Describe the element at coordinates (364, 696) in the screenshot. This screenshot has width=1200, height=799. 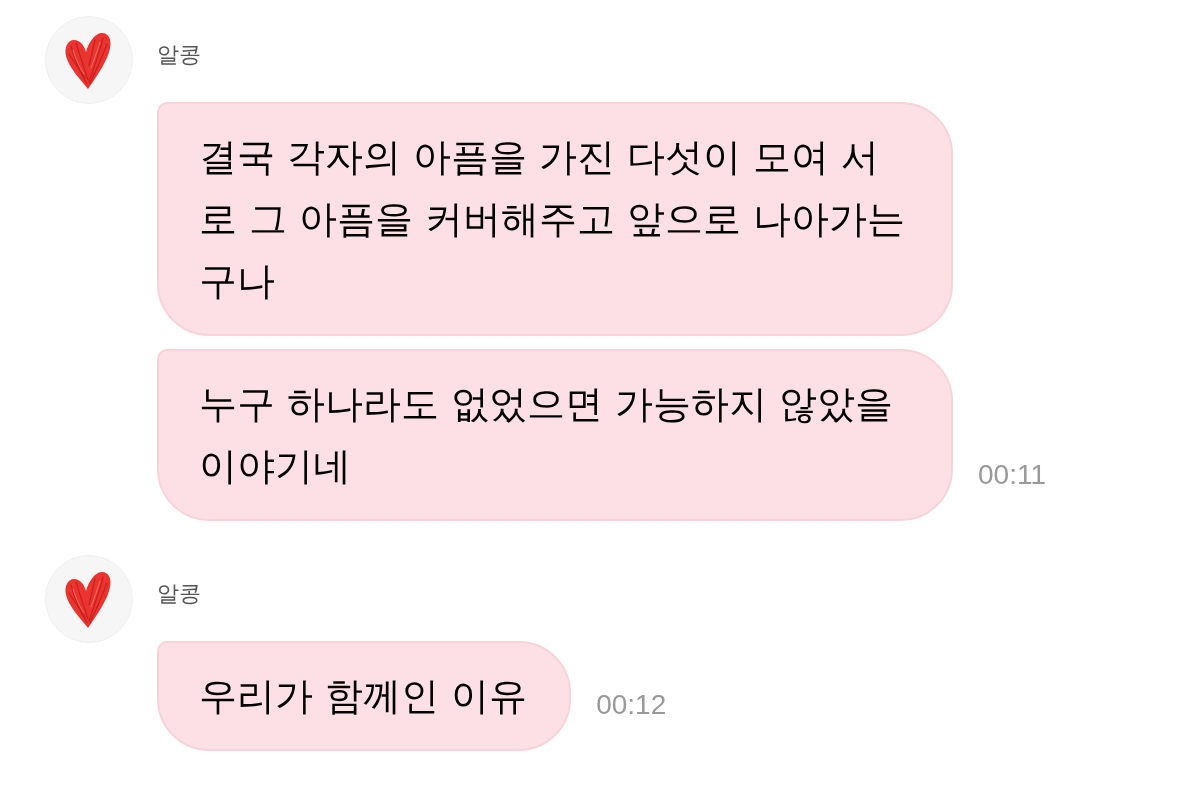
I see `message-bubble: 우리가 함께인 이유` at that location.